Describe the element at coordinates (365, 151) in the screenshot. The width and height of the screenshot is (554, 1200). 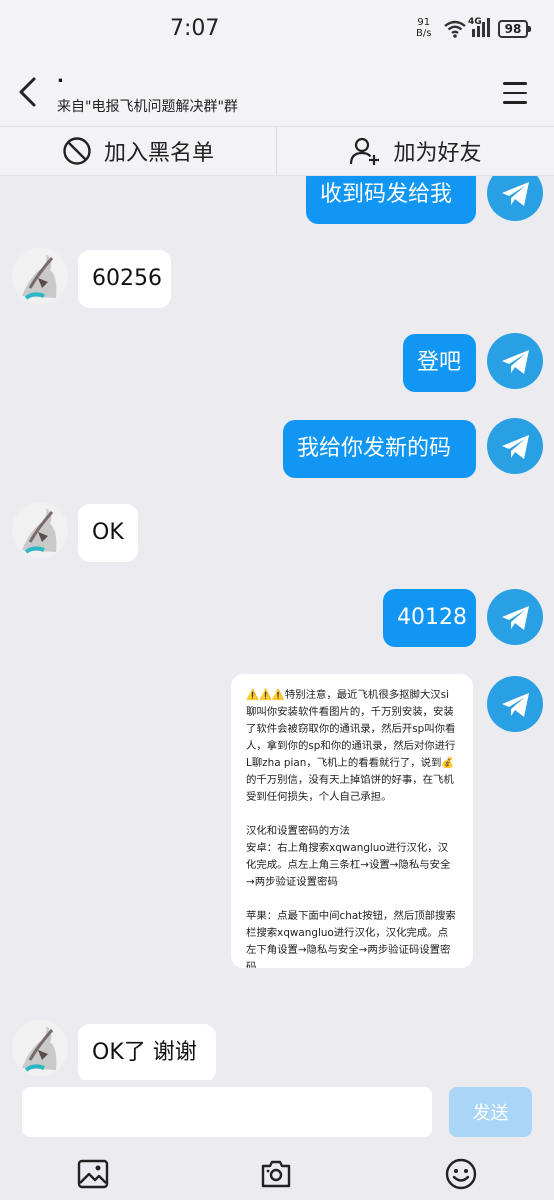
I see `add-user-icon` at that location.